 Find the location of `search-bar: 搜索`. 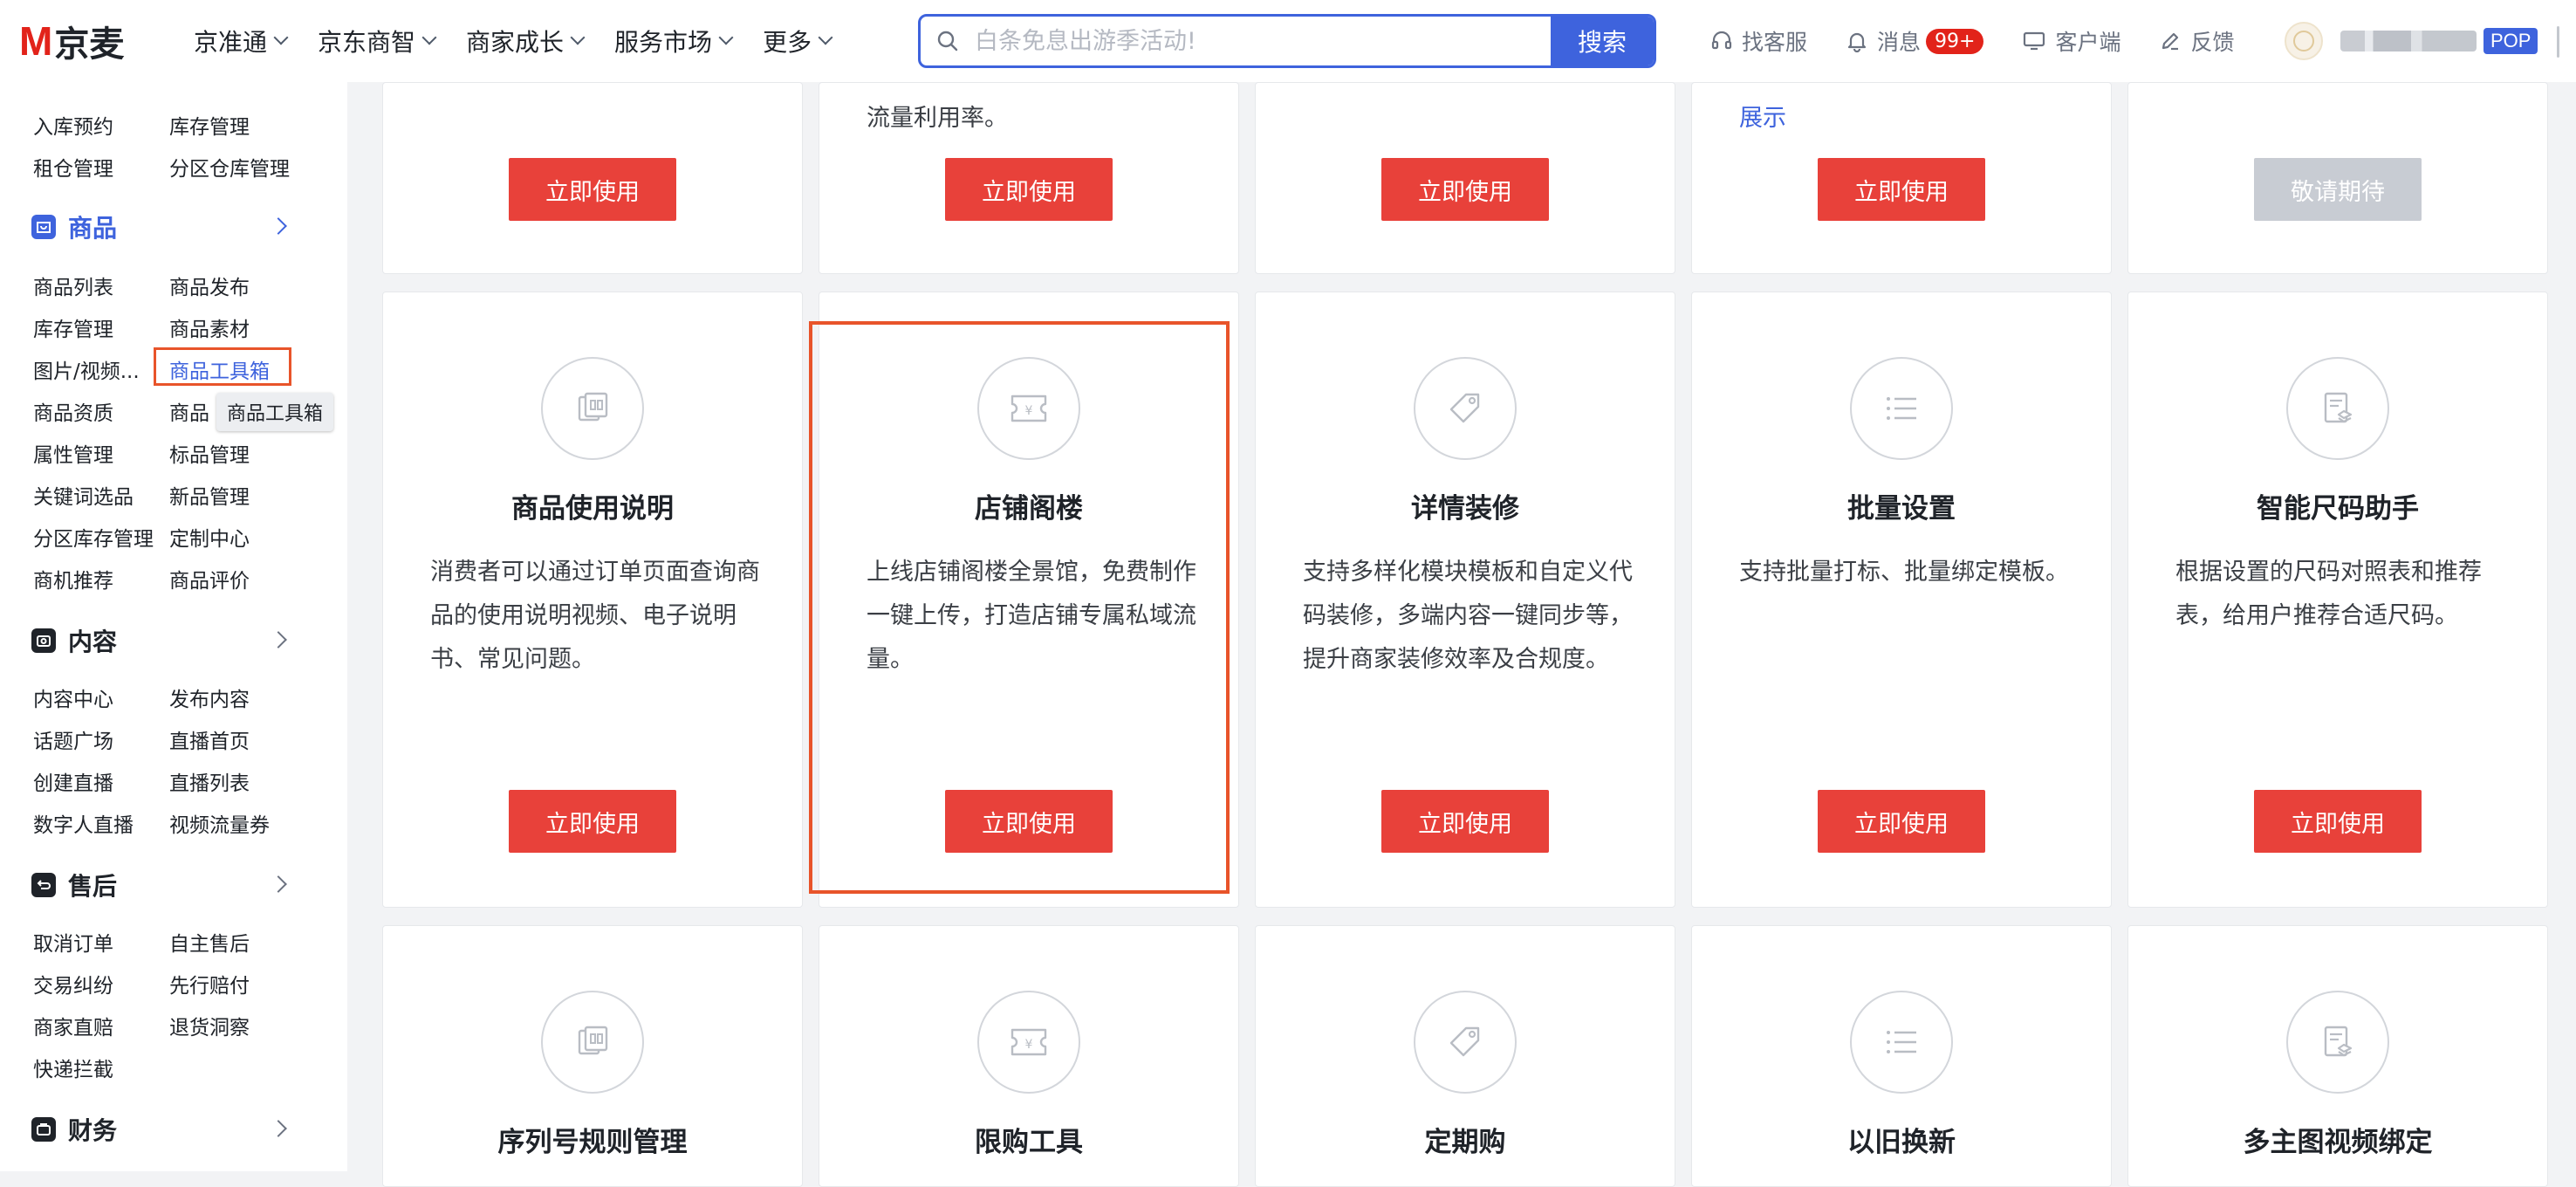

search-bar: 搜索 is located at coordinates (1287, 41).